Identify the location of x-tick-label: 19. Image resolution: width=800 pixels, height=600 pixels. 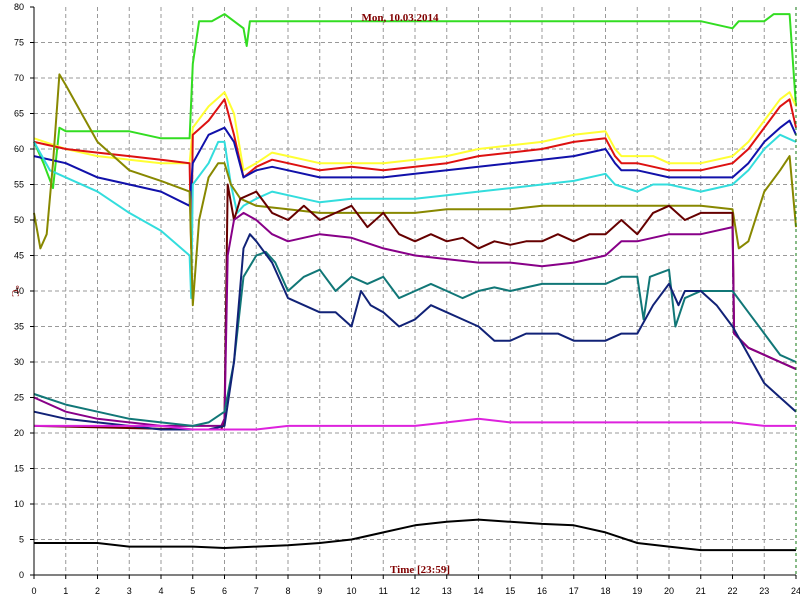
(637, 591).